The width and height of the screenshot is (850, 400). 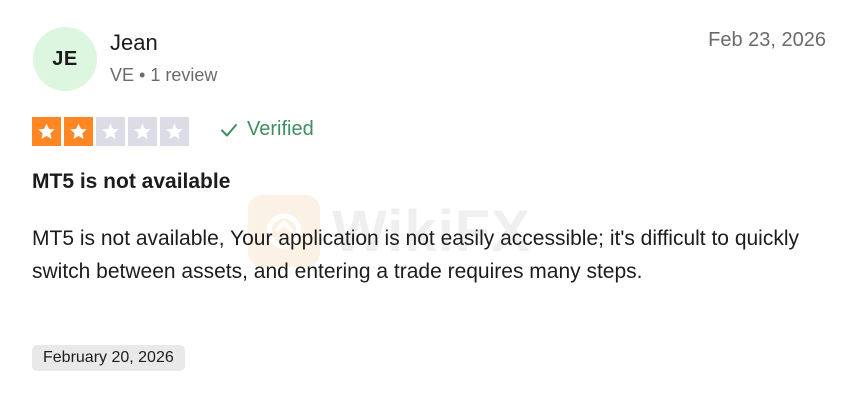 I want to click on checkmark-icon, so click(x=229, y=130).